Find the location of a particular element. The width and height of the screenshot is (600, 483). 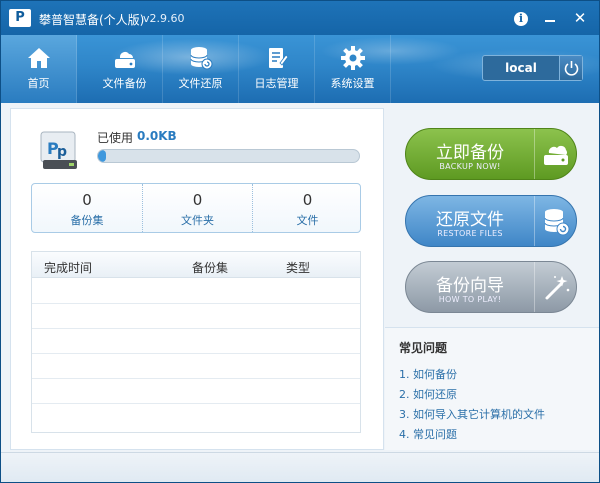

nav-item-file-restore: 文件还原 is located at coordinates (201, 69).